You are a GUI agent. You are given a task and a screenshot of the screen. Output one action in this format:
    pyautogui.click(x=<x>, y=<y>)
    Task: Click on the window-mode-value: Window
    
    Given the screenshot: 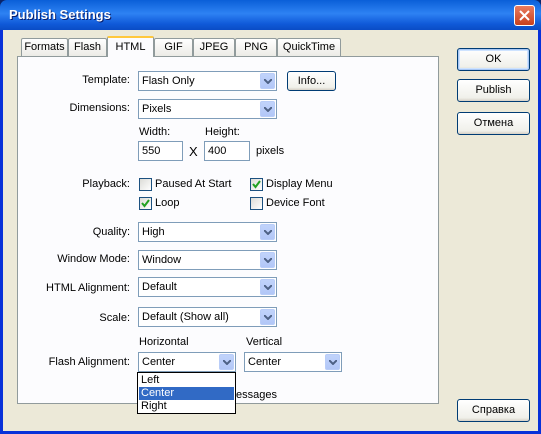 What is the action you would take?
    pyautogui.click(x=162, y=260)
    